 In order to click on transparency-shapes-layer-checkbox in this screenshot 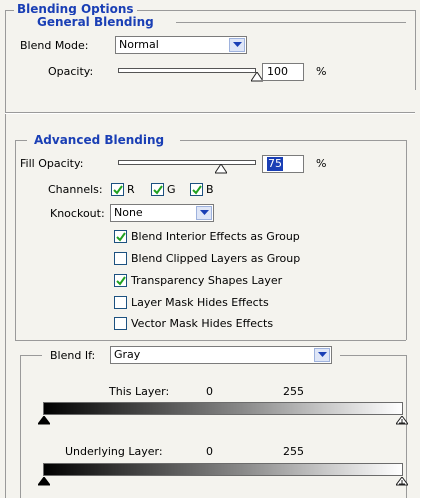, I will do `click(120, 280)`.